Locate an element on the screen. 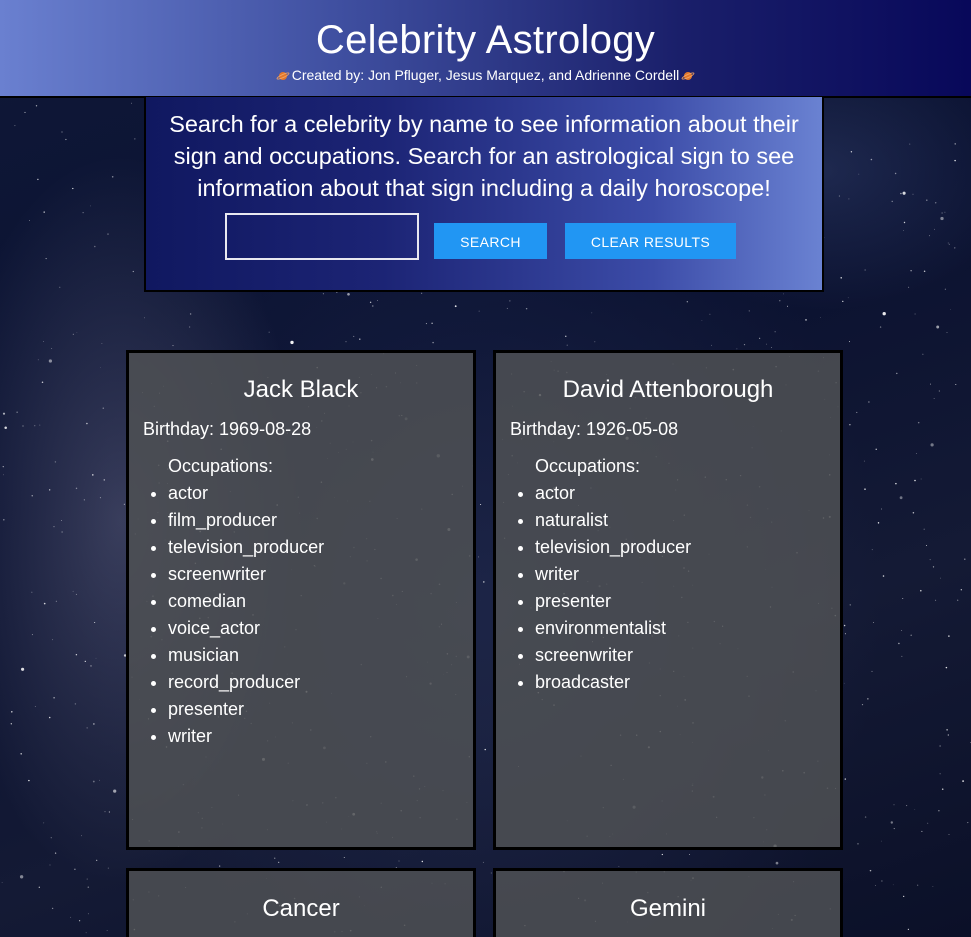  occupation-item: broadcaster is located at coordinates (613, 682).